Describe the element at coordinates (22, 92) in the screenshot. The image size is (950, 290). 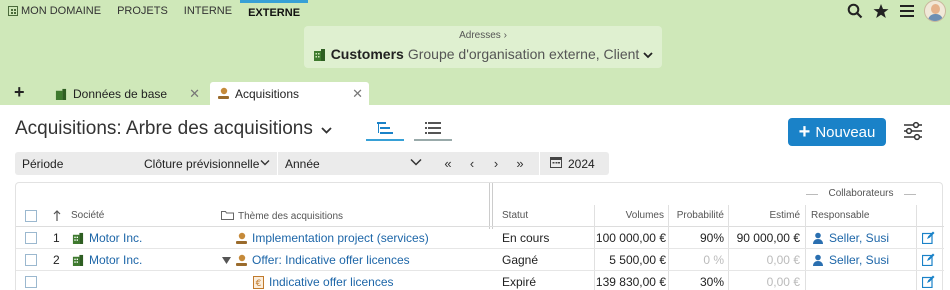
I see `add-tab-button: +` at that location.